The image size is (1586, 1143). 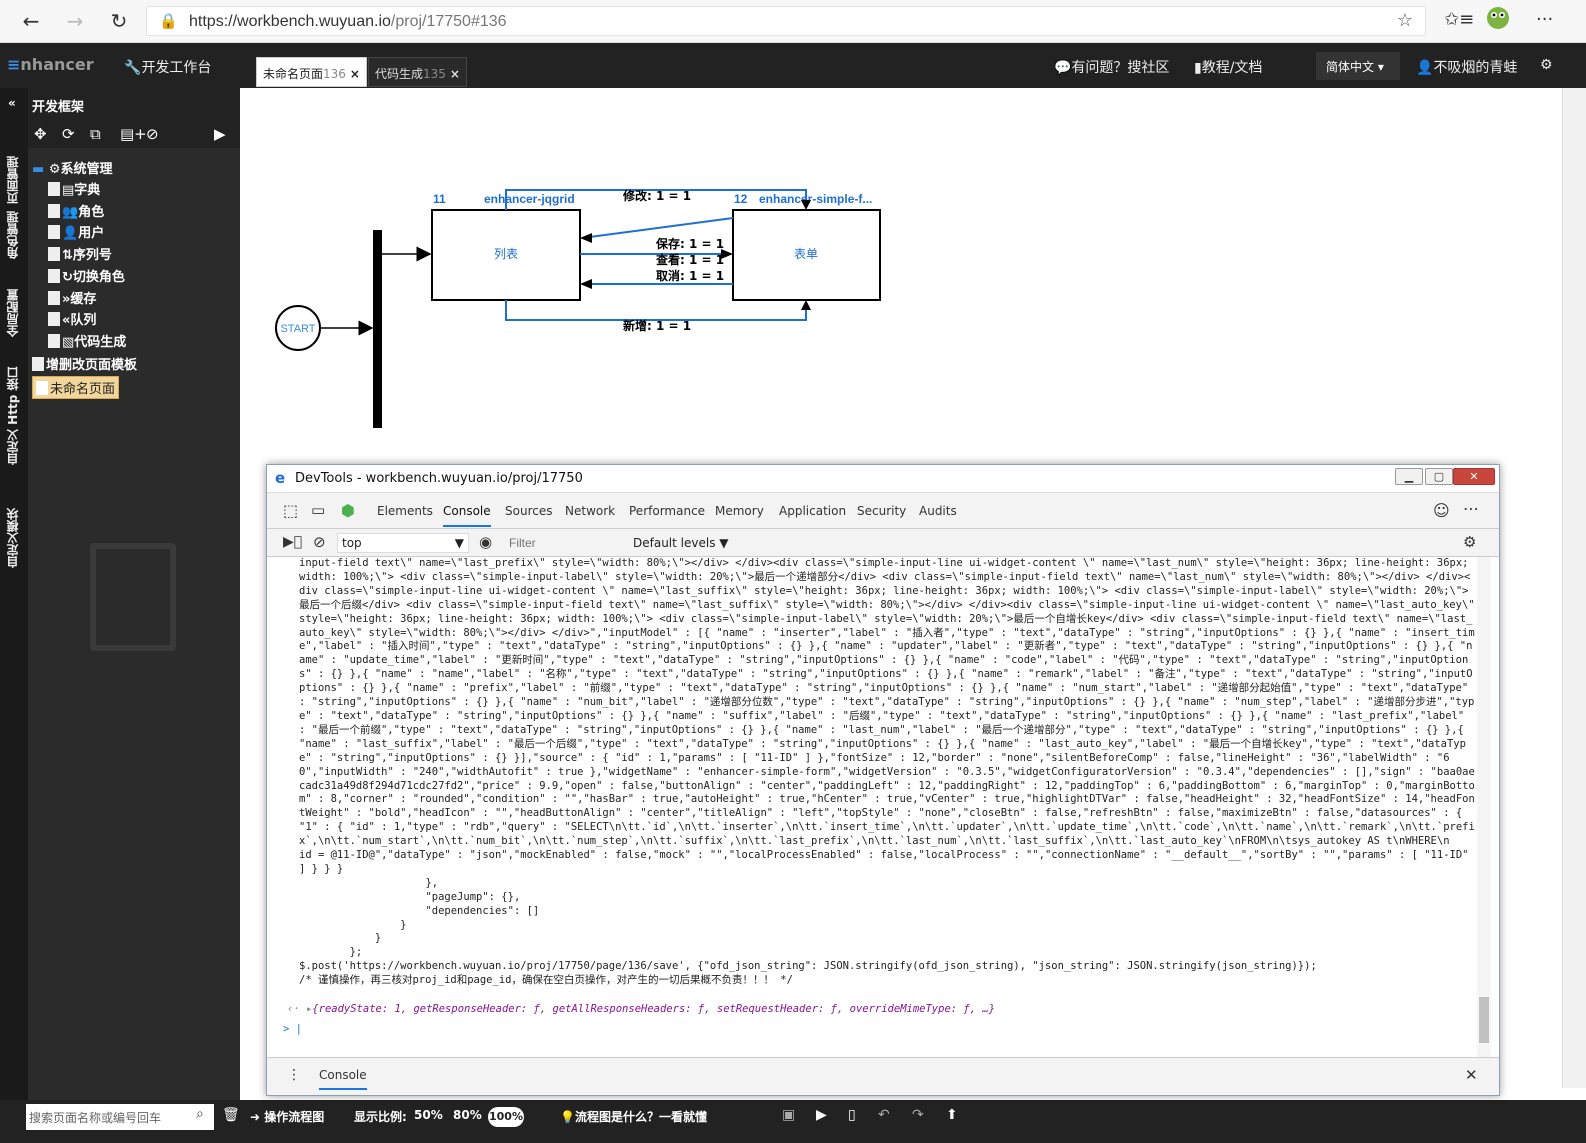 I want to click on drawer-close-icon: ✕, so click(x=1471, y=1075).